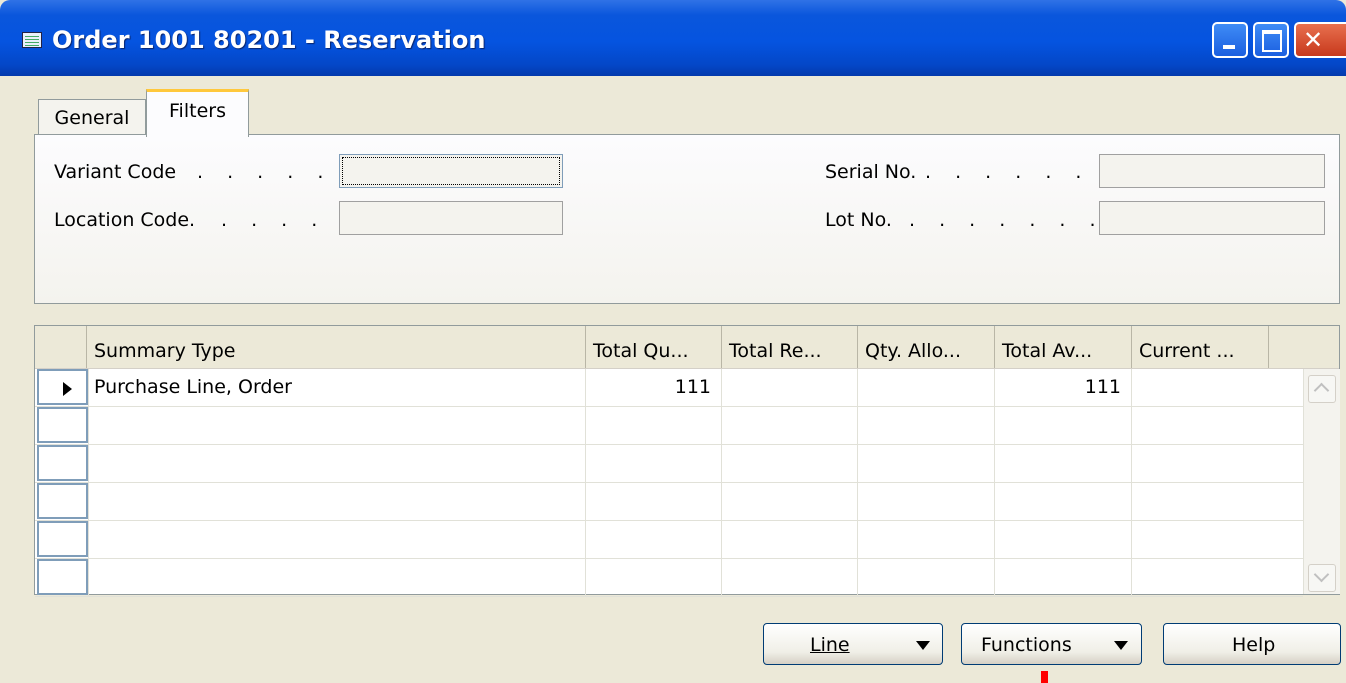  I want to click on cell-total-quantity: 111, so click(653, 387).